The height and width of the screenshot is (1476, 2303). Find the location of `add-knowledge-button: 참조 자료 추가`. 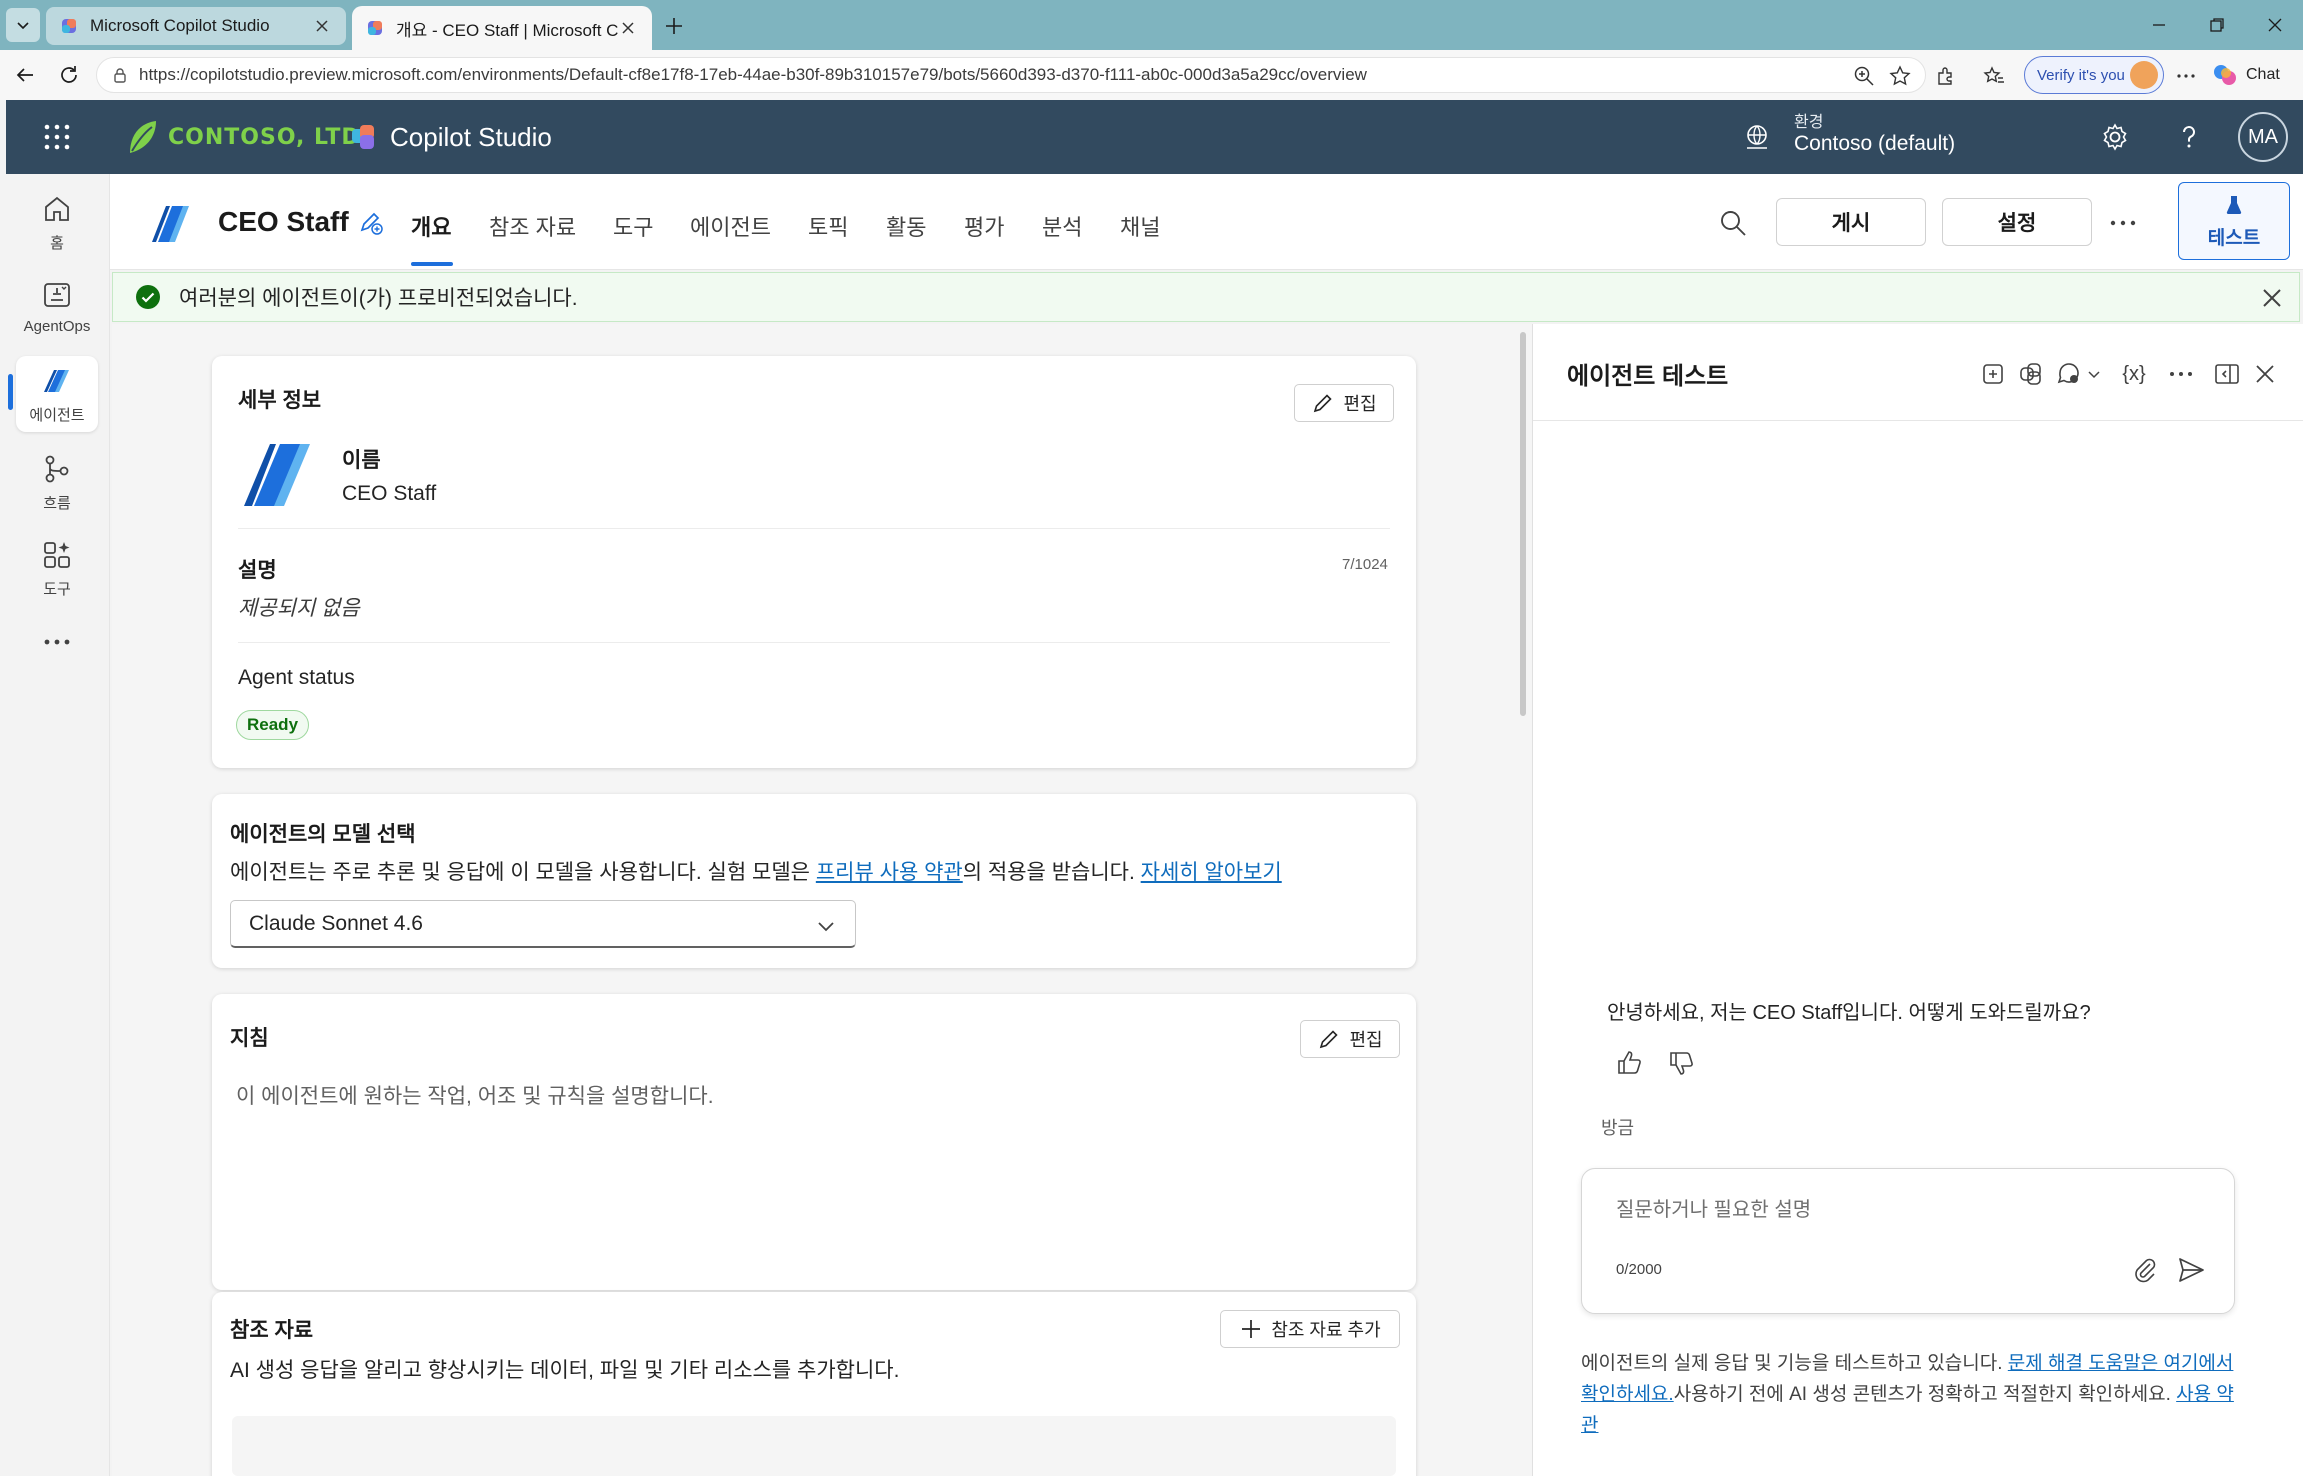

add-knowledge-button: 참조 자료 추가 is located at coordinates (1310, 1329).